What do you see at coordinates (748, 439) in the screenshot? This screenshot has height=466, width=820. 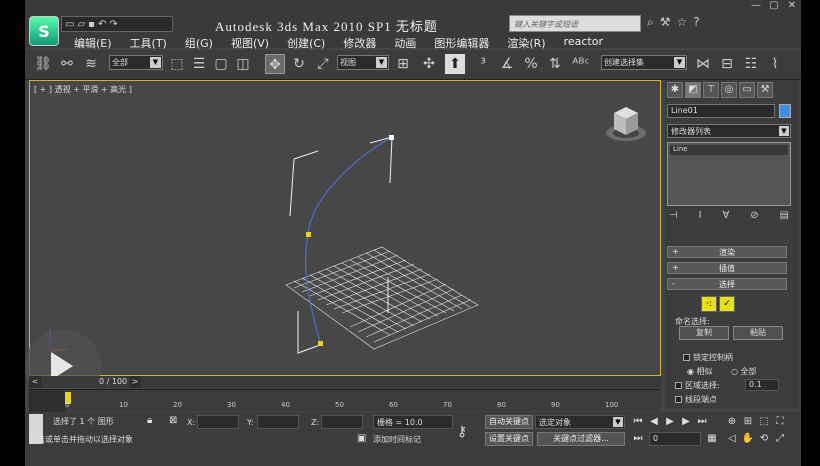 I see `pan-icon: ✋` at bounding box center [748, 439].